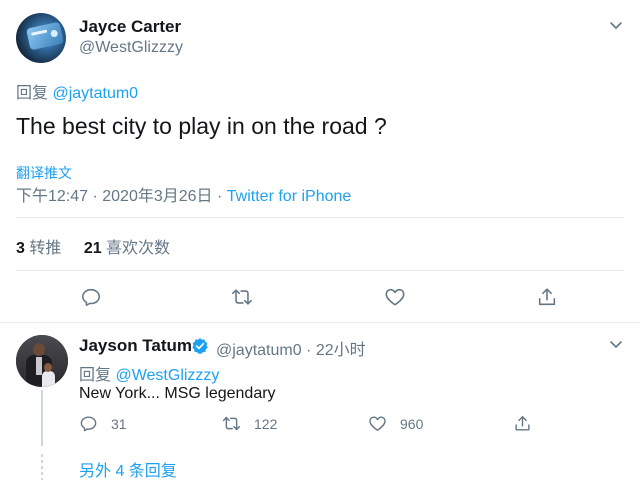  What do you see at coordinates (289, 196) in the screenshot?
I see `tweet-source-link: Twitter for iPhone` at bounding box center [289, 196].